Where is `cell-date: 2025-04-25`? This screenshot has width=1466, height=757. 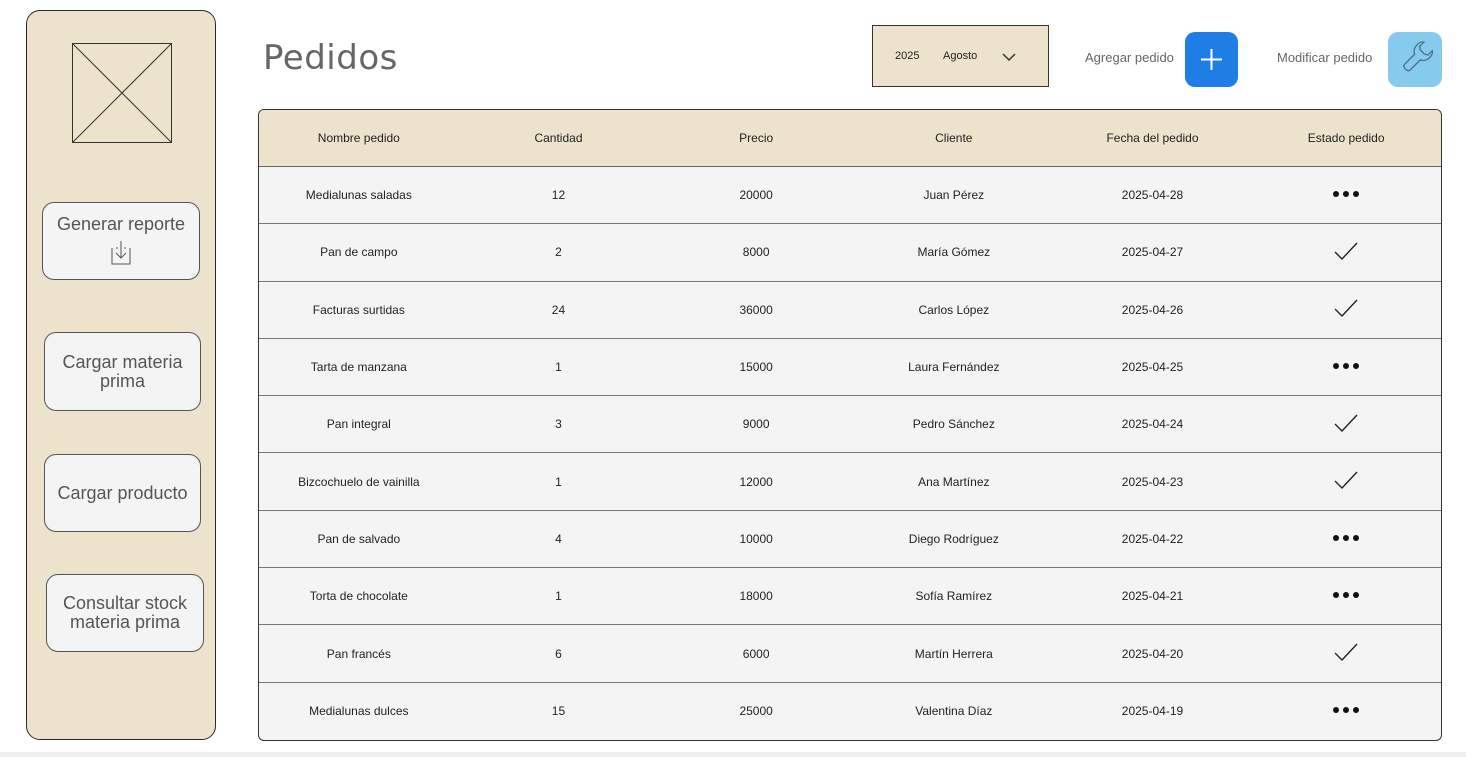
cell-date: 2025-04-25 is located at coordinates (1152, 367).